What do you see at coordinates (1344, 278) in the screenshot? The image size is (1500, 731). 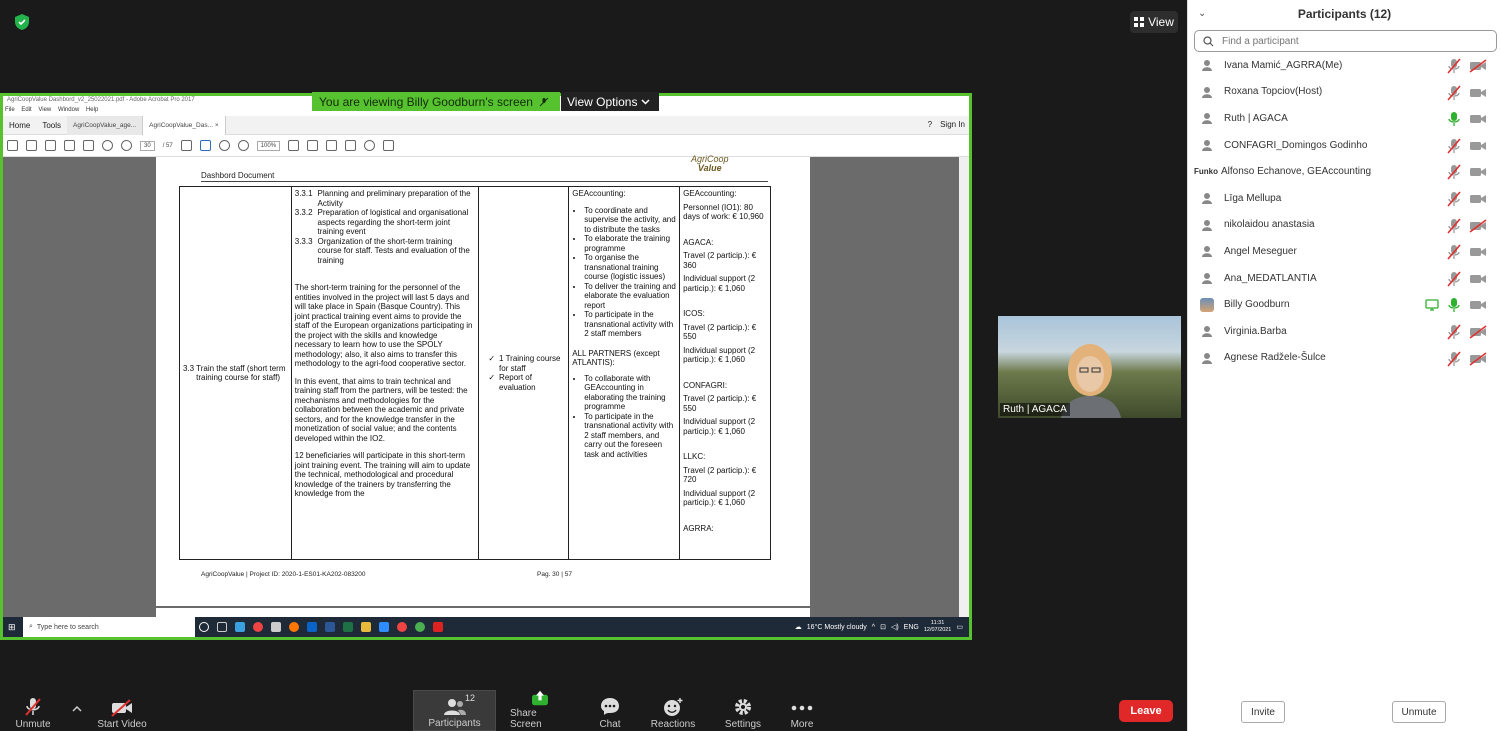 I see `participant-row: Ana_MEDATLANTIA` at bounding box center [1344, 278].